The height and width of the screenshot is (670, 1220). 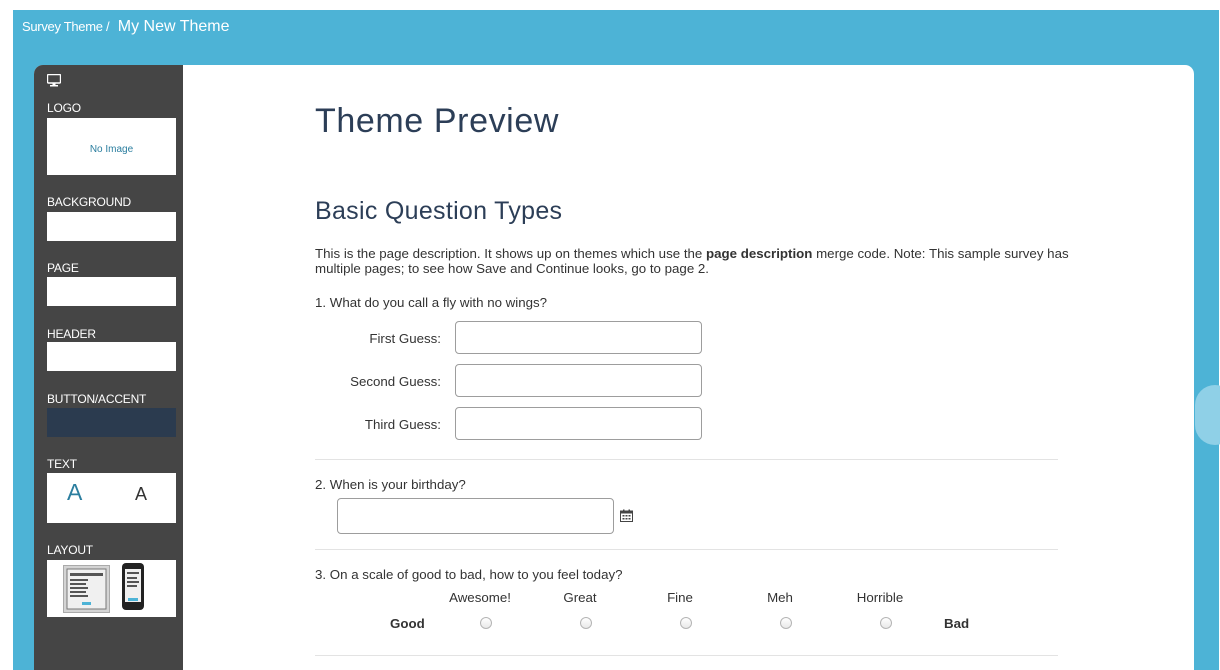 What do you see at coordinates (111, 226) in the screenshot?
I see `background-color-swatch` at bounding box center [111, 226].